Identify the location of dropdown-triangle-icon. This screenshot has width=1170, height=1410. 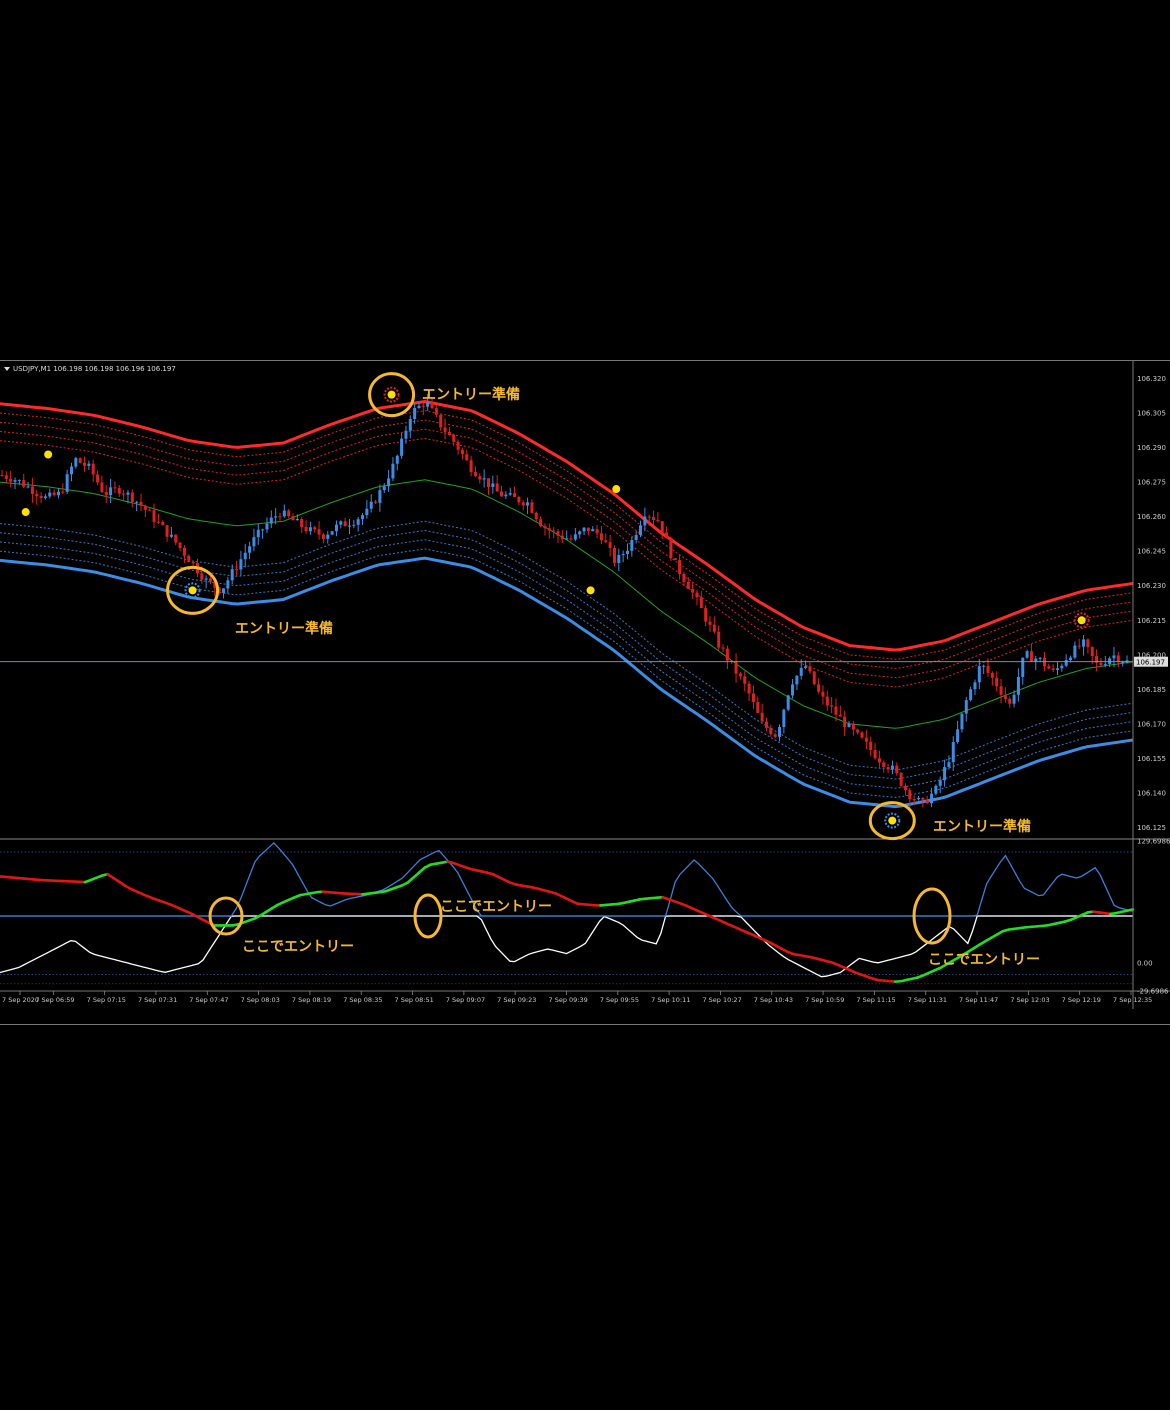
(7, 369).